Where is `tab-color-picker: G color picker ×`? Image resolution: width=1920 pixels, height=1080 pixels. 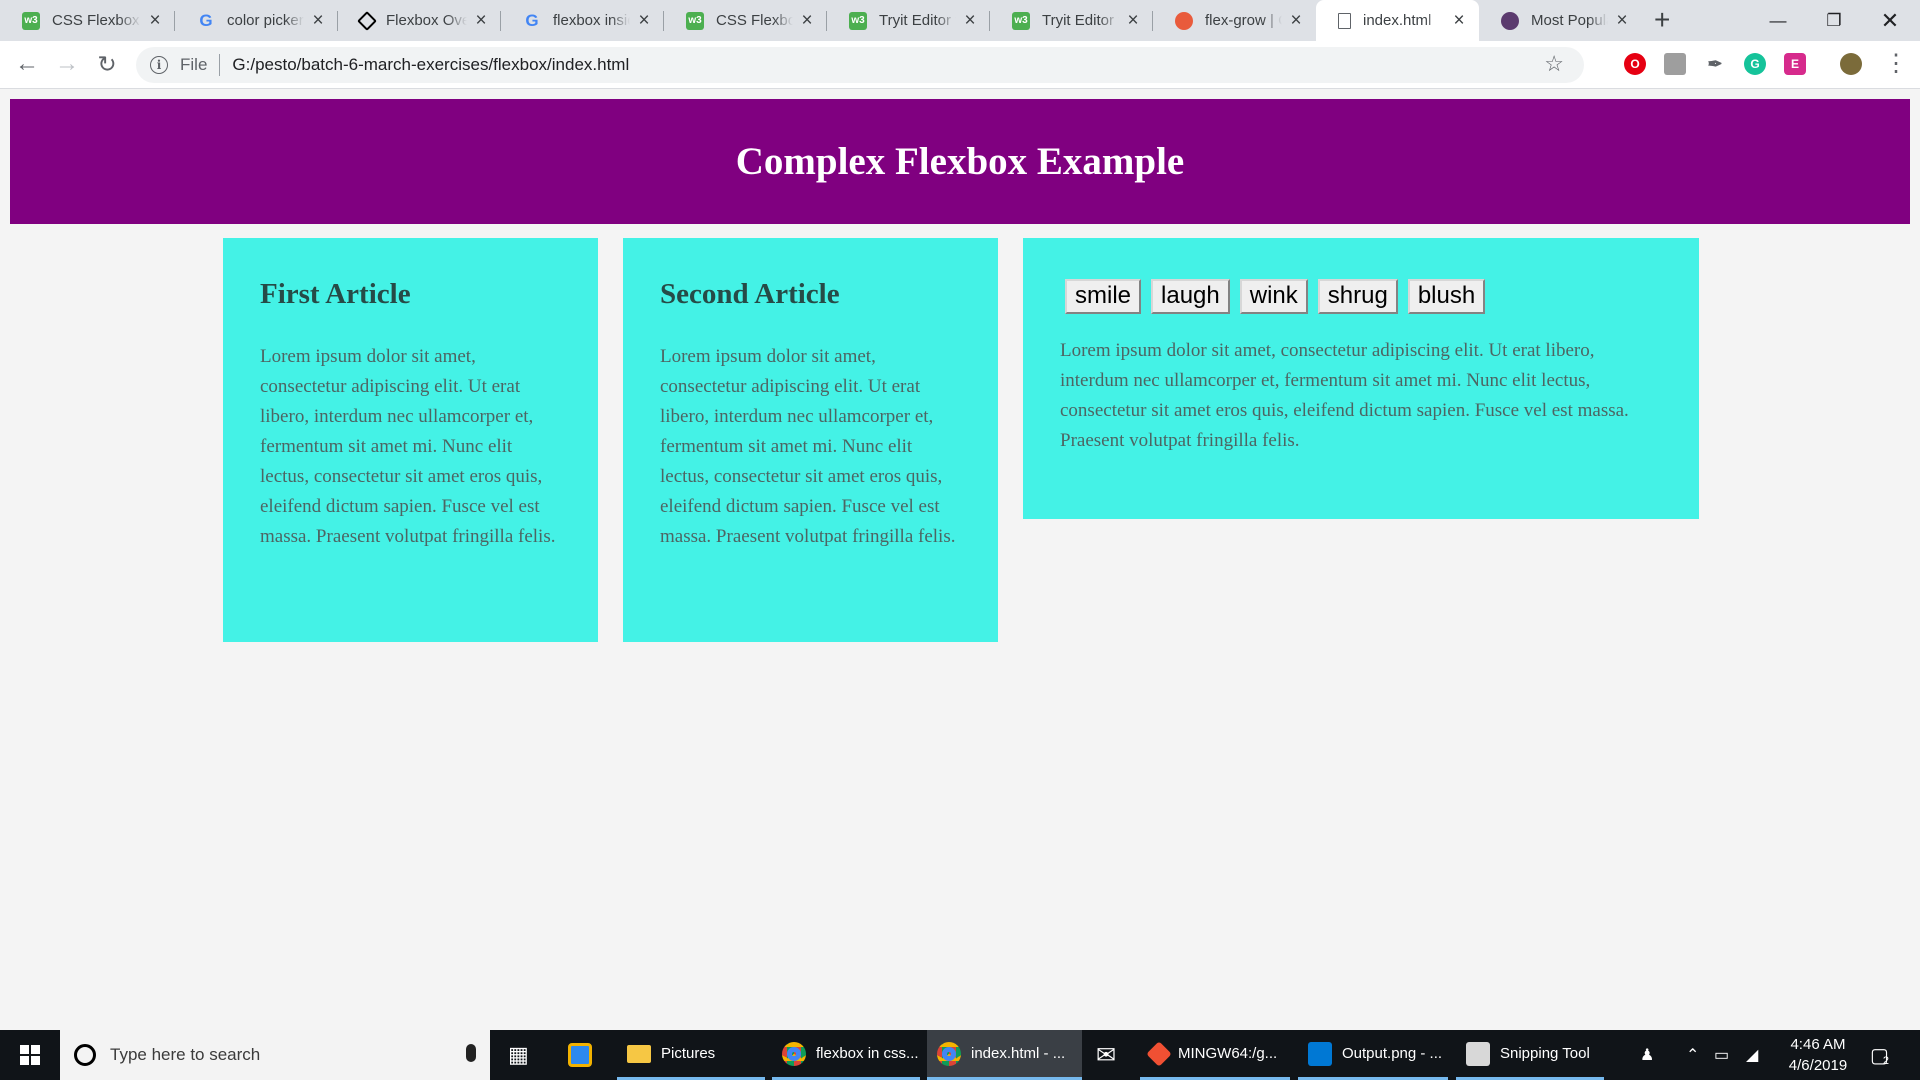
tab-color-picker: G color picker × is located at coordinates (256, 20).